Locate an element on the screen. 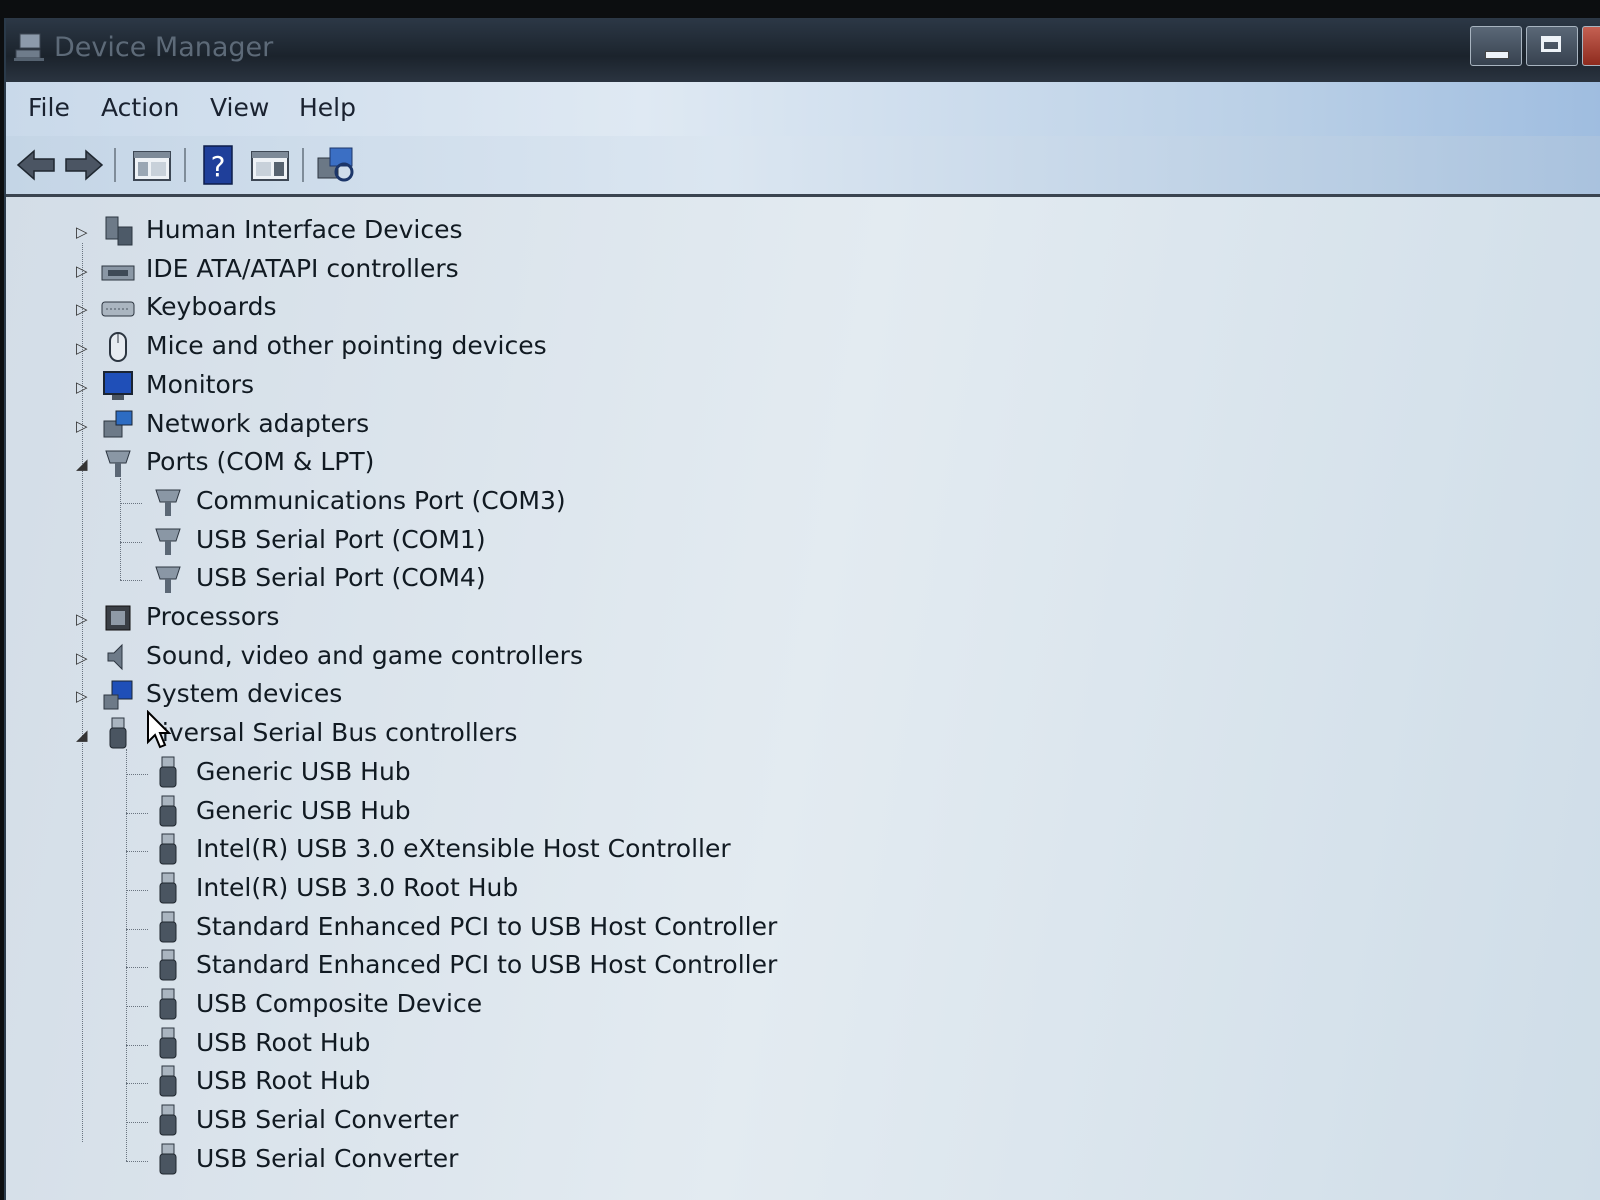 The width and height of the screenshot is (1600, 1200). ide-controller-icon is located at coordinates (118, 273).